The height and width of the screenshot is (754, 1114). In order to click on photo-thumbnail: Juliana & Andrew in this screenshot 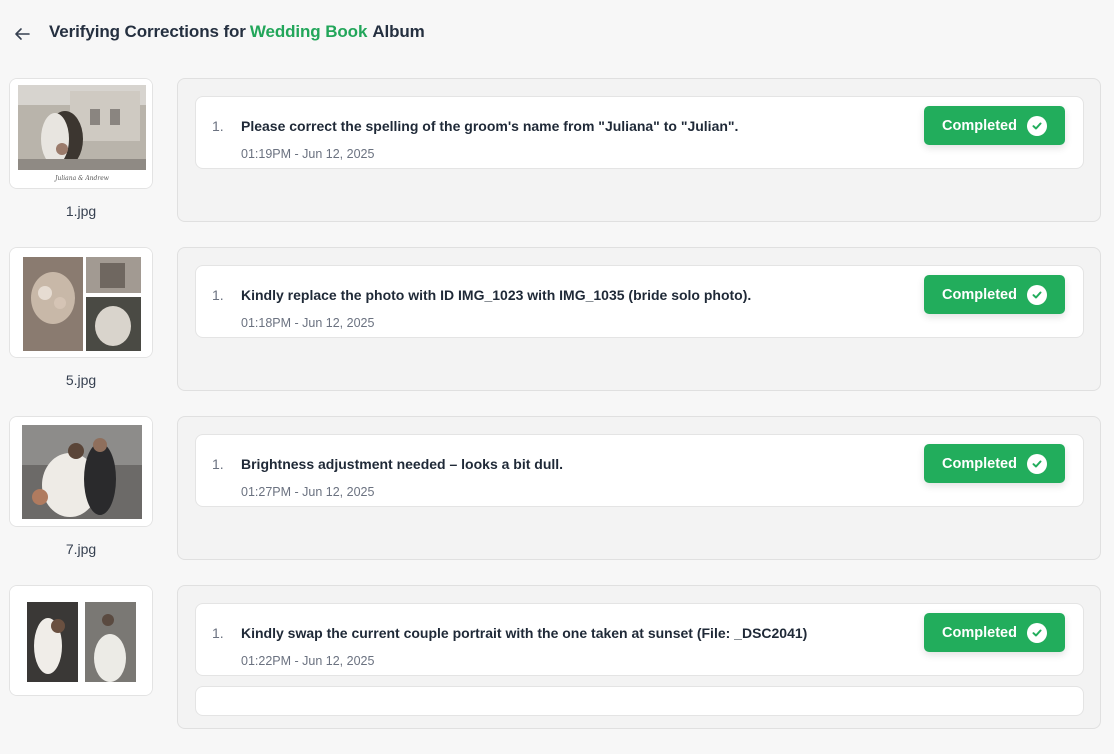, I will do `click(81, 133)`.